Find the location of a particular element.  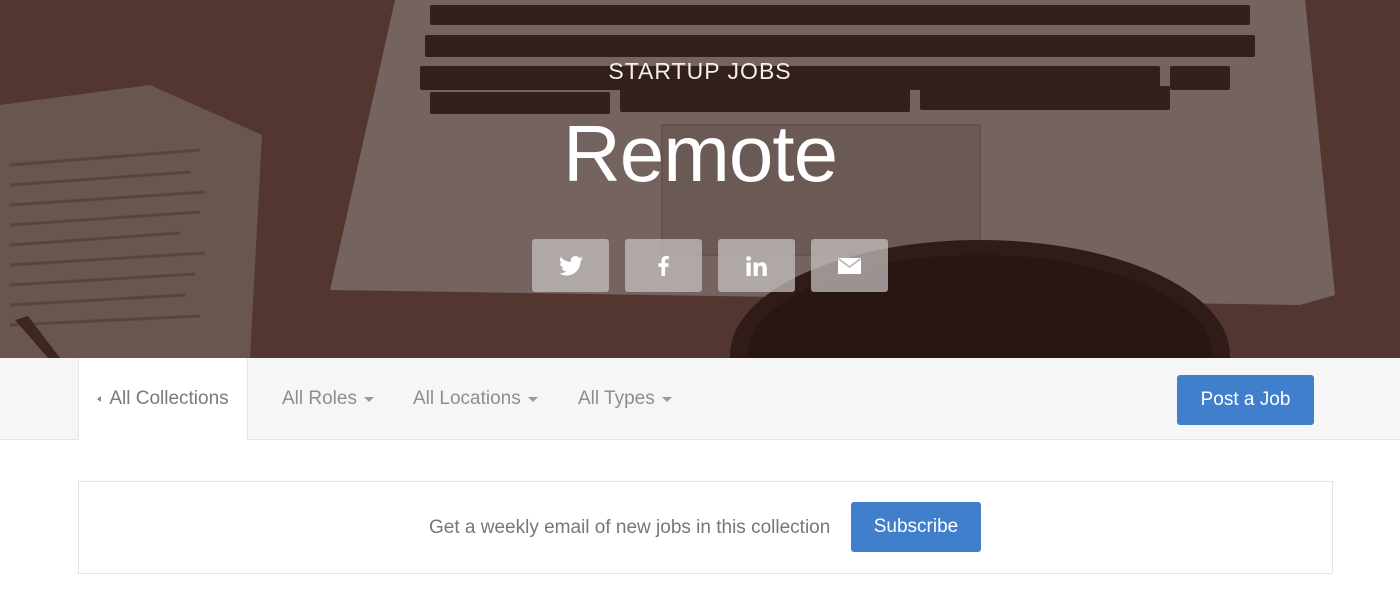

types-filter-dropdown: All Types is located at coordinates (625, 399).